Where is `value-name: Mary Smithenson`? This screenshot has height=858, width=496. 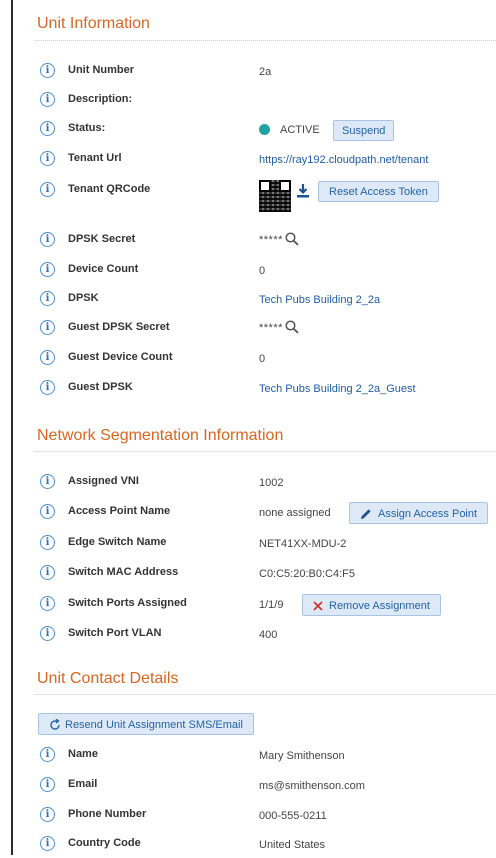 value-name: Mary Smithenson is located at coordinates (302, 756).